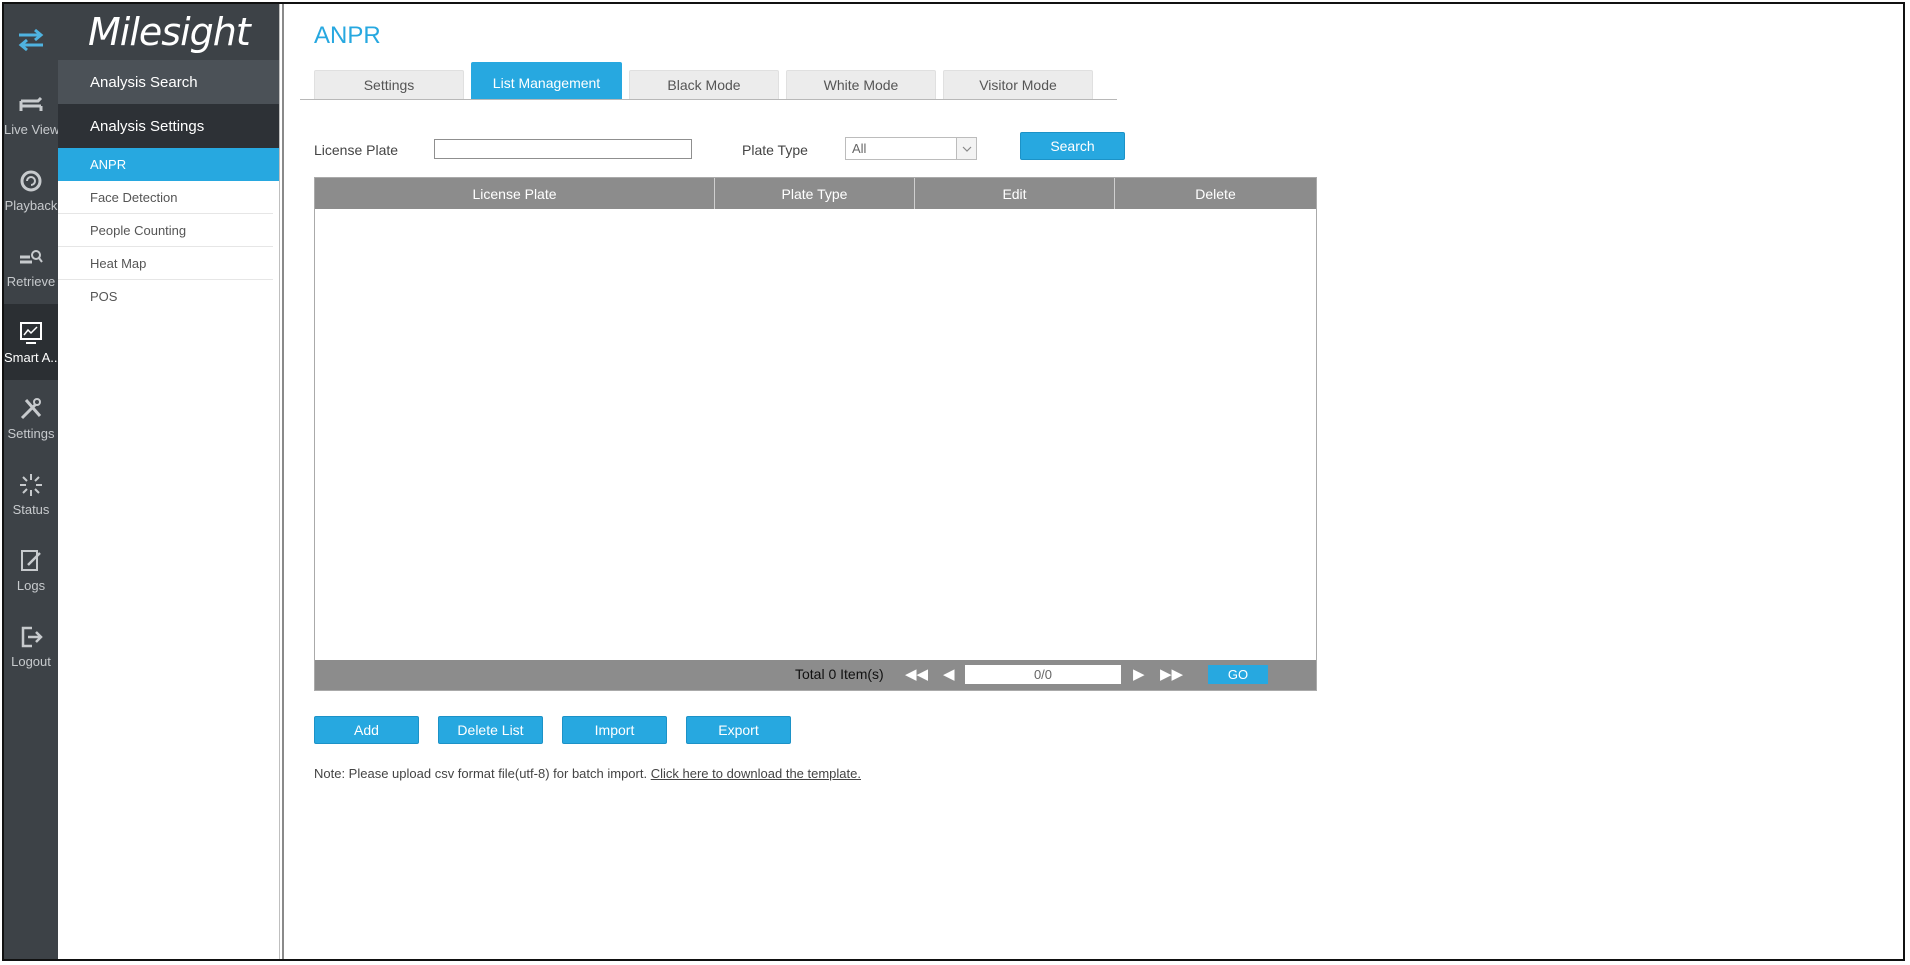 This screenshot has height=965, width=1910. I want to click on menu-item-face-detection: Face Detection, so click(165, 197).